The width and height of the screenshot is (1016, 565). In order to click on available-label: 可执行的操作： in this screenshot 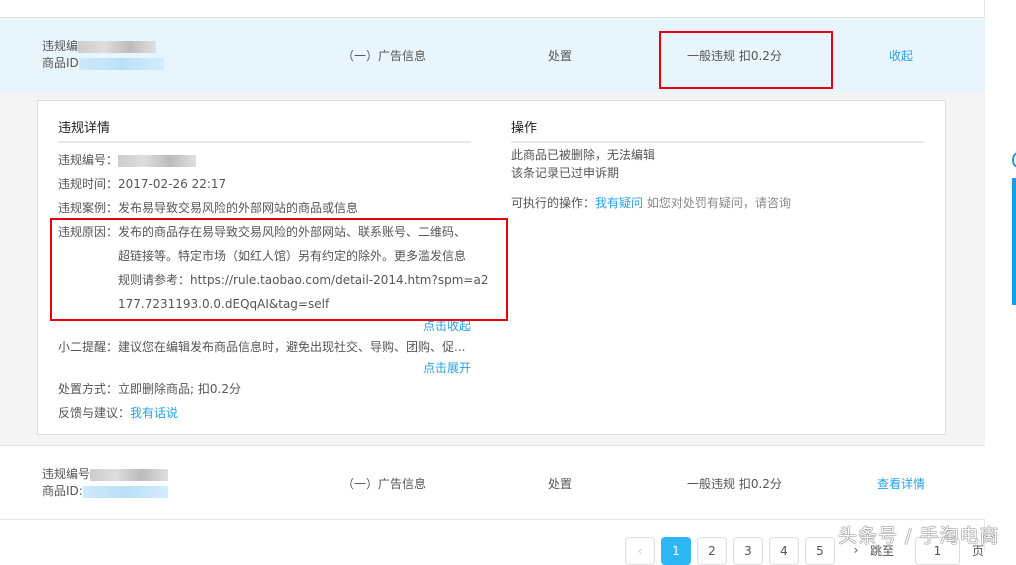, I will do `click(553, 203)`.